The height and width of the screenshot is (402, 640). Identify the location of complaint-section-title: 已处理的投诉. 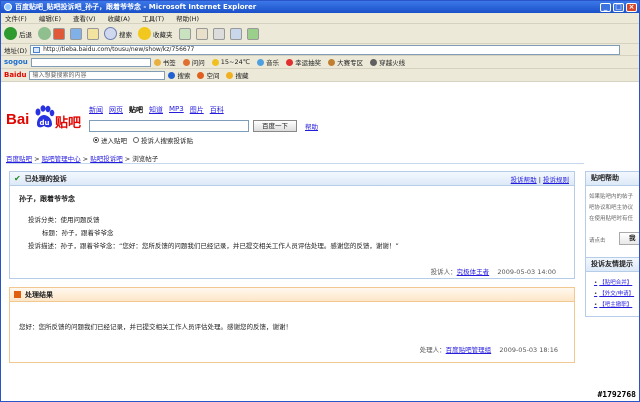
(45, 178).